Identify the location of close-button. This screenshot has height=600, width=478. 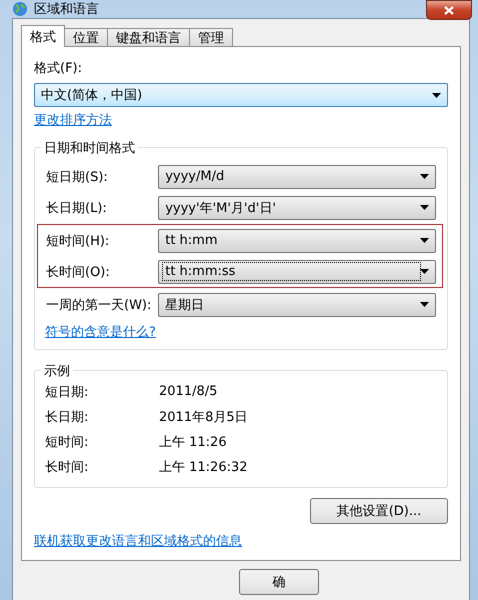
(449, 10).